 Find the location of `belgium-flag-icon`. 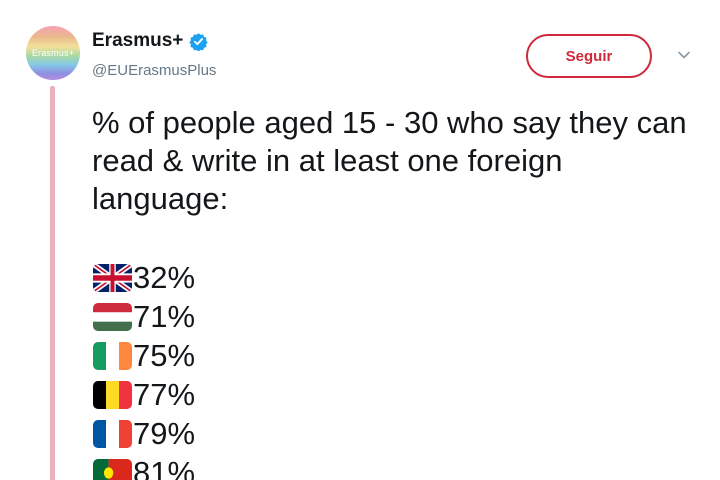

belgium-flag-icon is located at coordinates (112, 394).